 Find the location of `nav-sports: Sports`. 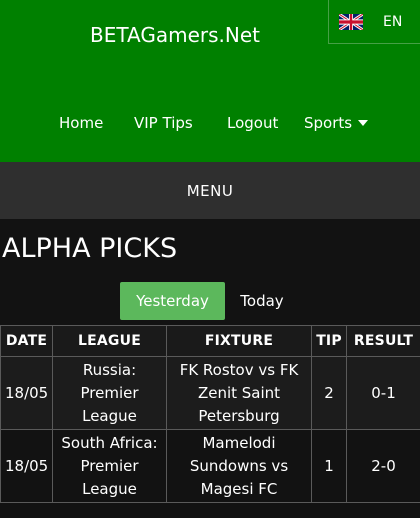

nav-sports: Sports is located at coordinates (336, 123).